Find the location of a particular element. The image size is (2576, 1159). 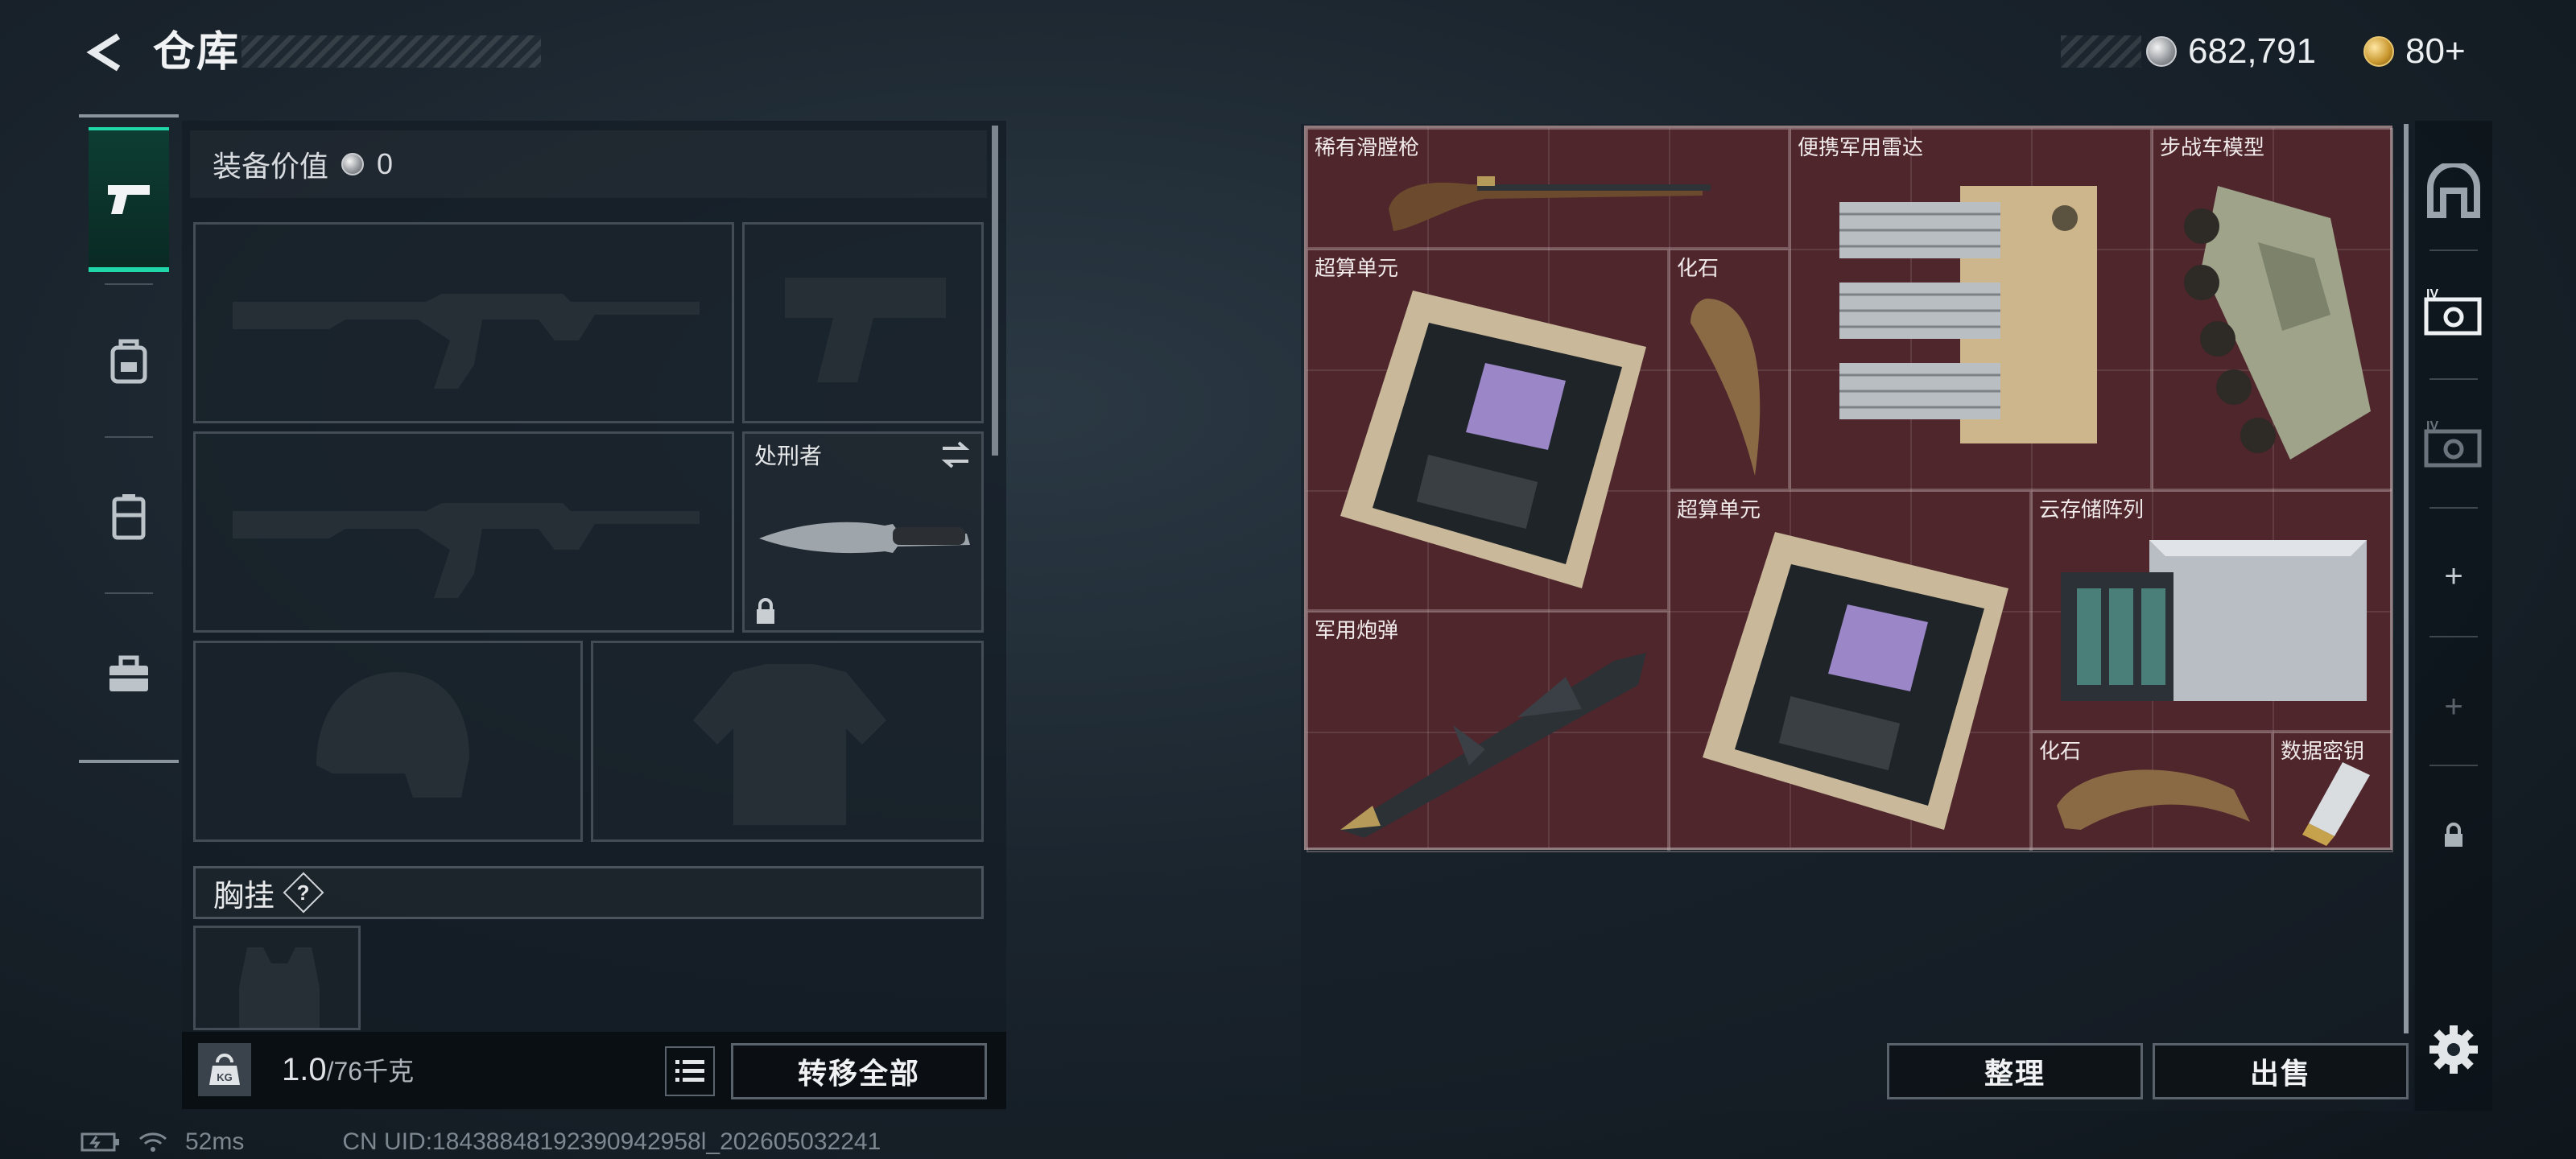

kettlebell-icon: KG is located at coordinates (224, 1069).